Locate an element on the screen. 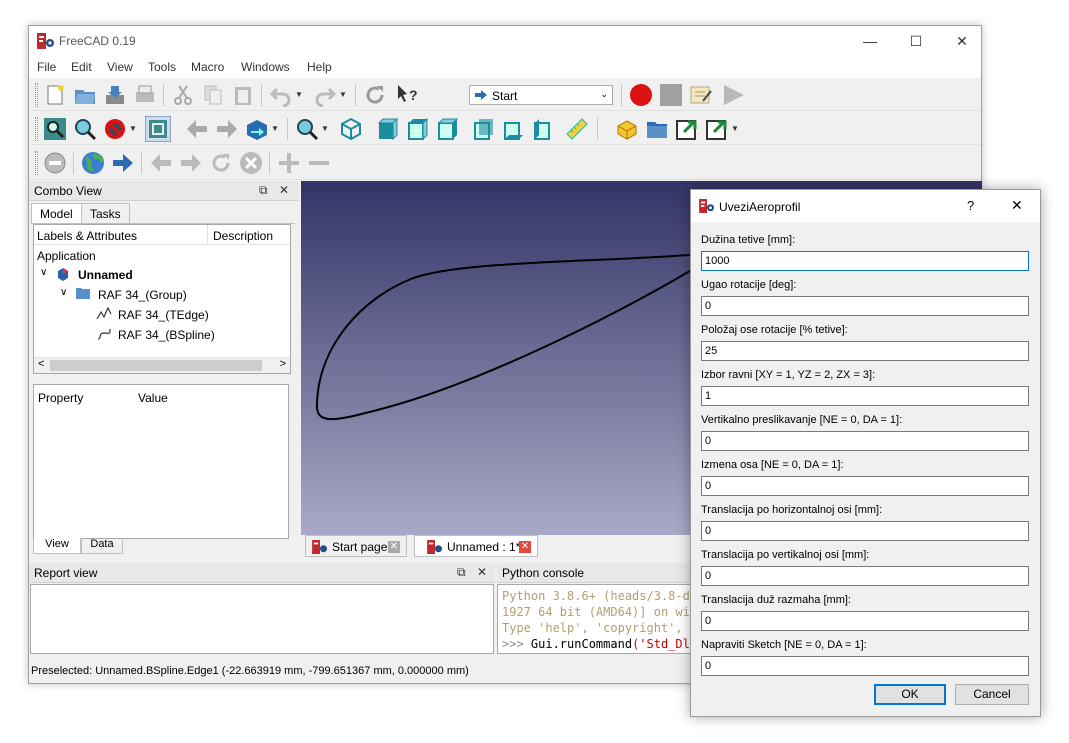  bounding-box-icon is located at coordinates (158, 129).